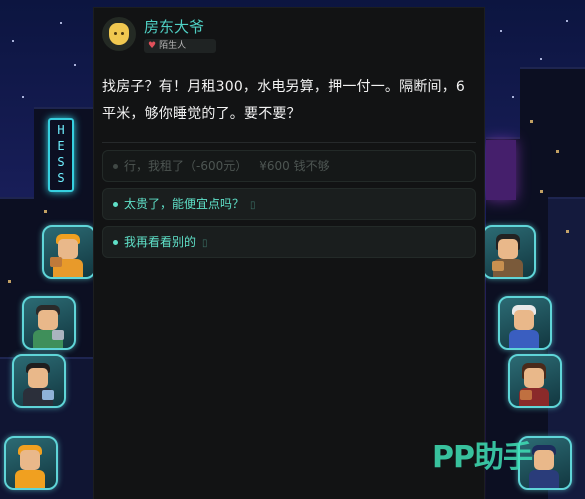 The image size is (585, 499). I want to click on choice-look-elsewhere: 我再看看别的 ▯, so click(289, 242).